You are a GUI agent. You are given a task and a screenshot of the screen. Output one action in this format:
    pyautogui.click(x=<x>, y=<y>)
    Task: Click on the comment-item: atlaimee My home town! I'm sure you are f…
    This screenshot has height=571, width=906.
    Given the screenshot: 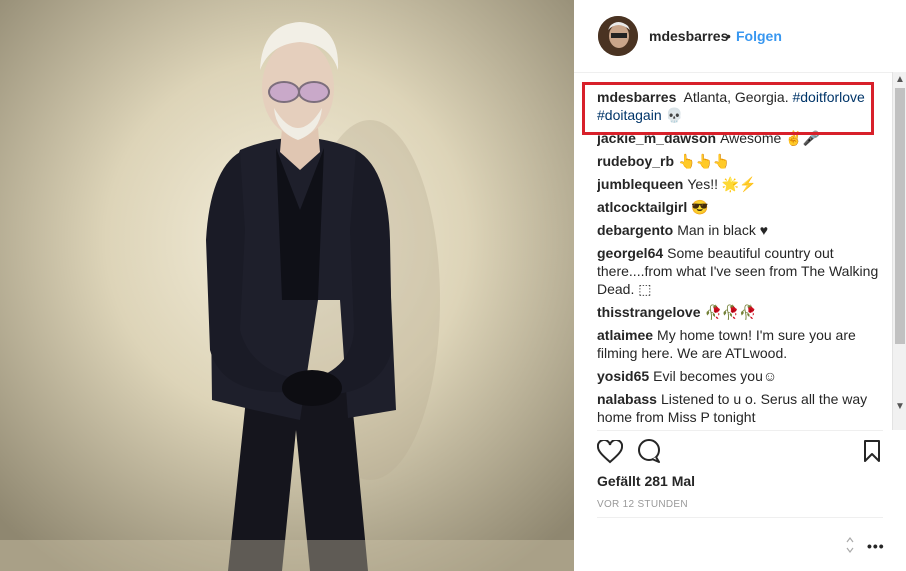 What is the action you would take?
    pyautogui.click(x=740, y=344)
    